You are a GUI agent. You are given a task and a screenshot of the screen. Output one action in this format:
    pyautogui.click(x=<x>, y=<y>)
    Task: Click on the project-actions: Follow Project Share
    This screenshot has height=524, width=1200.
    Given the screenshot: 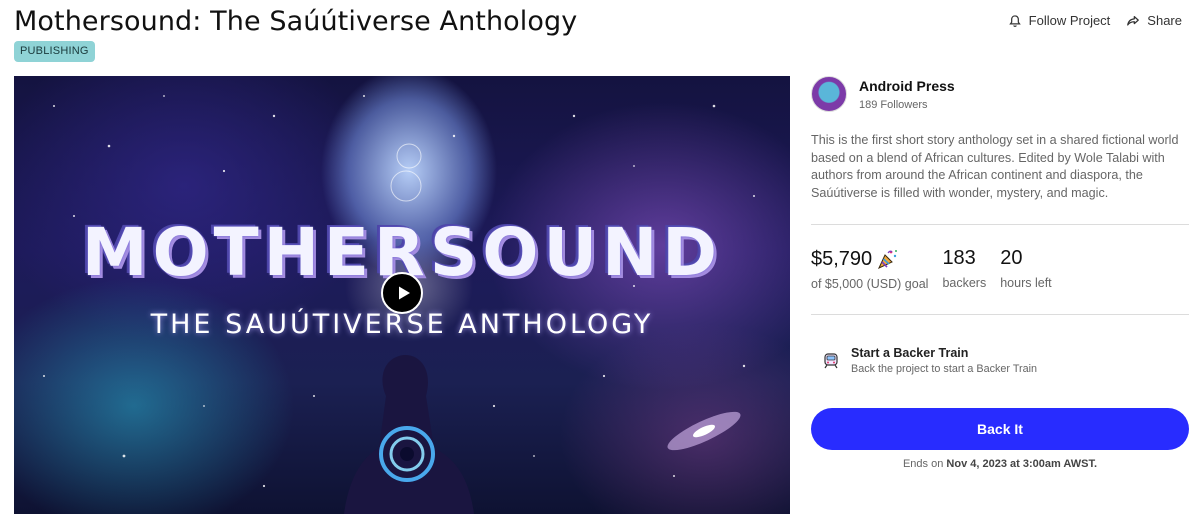 What is the action you would take?
    pyautogui.click(x=1095, y=20)
    